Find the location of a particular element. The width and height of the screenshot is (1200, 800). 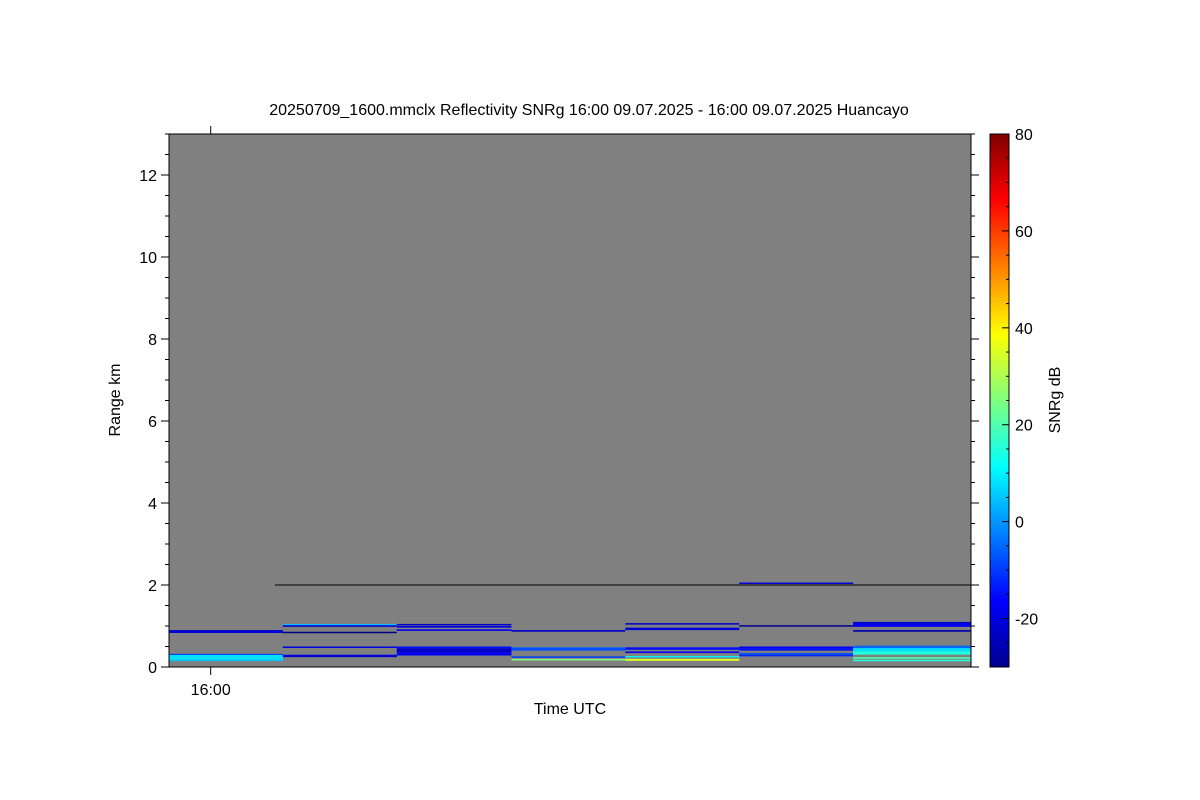

y-axis-label: Range km is located at coordinates (115, 400).